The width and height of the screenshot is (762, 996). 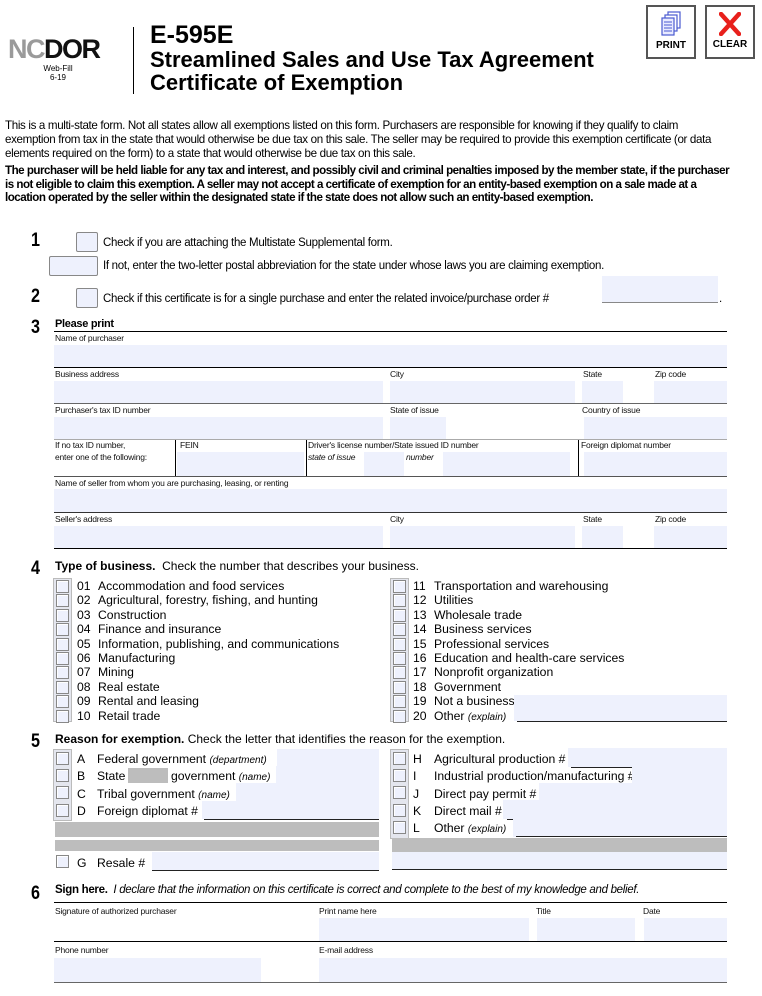 I want to click on business-type-code: 05, so click(x=84, y=643).